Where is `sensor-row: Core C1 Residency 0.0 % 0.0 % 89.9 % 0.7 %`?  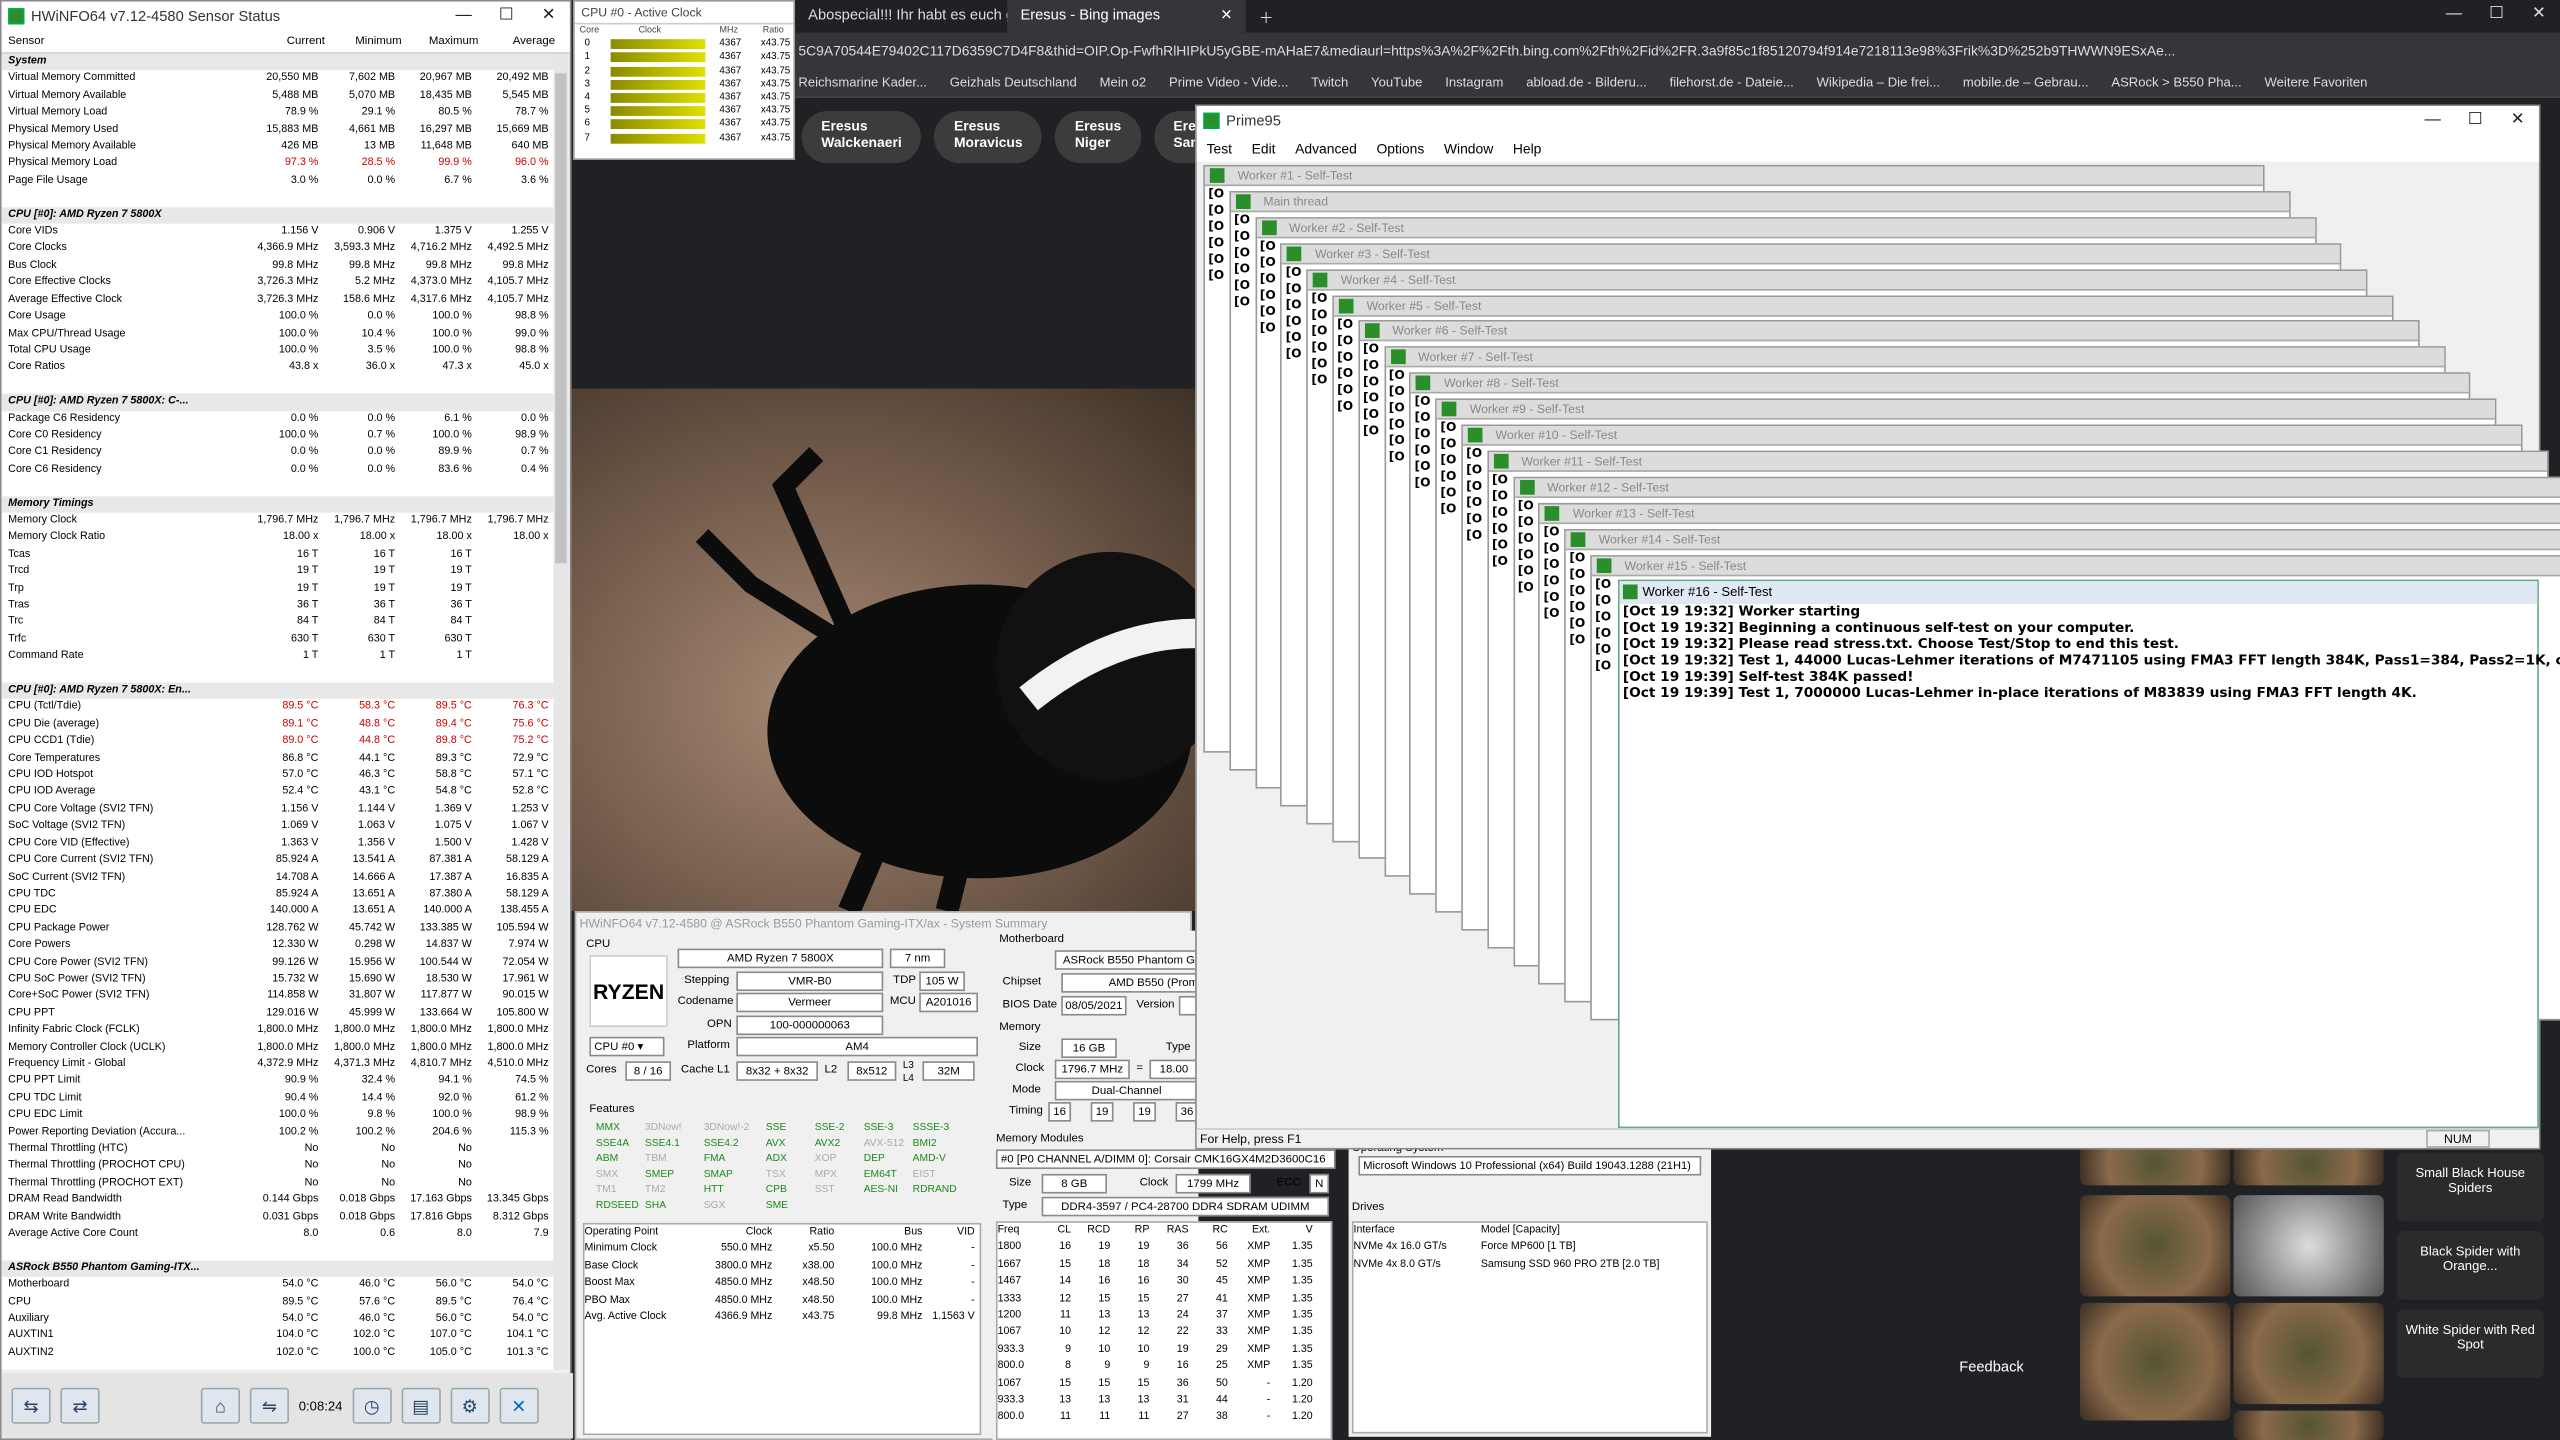
sensor-row: Core C1 Residency 0.0 % 0.0 % 89.9 % 0.7 % is located at coordinates (278, 453).